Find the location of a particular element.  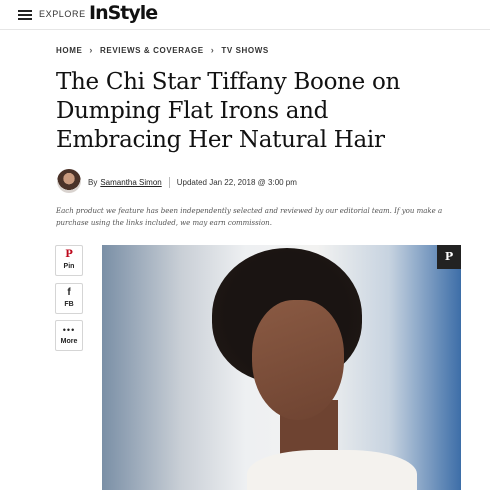

photo-top is located at coordinates (332, 470).